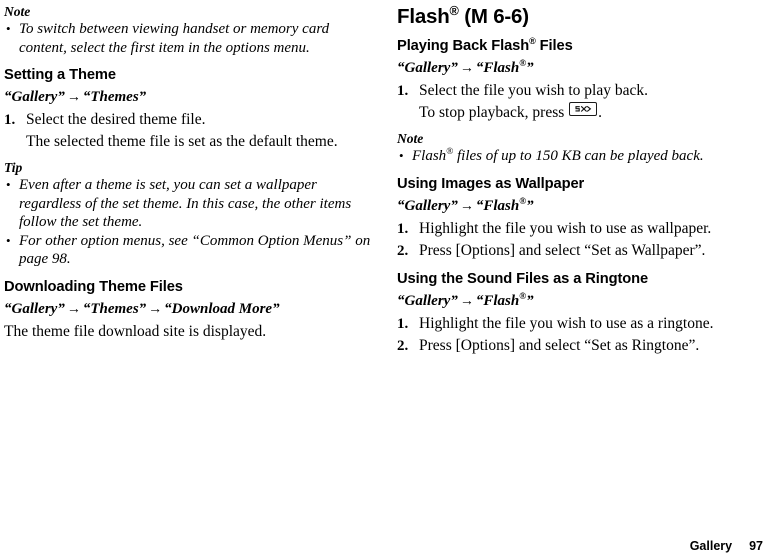  What do you see at coordinates (711, 546) in the screenshot?
I see `footer-chapter-name: Gallery` at bounding box center [711, 546].